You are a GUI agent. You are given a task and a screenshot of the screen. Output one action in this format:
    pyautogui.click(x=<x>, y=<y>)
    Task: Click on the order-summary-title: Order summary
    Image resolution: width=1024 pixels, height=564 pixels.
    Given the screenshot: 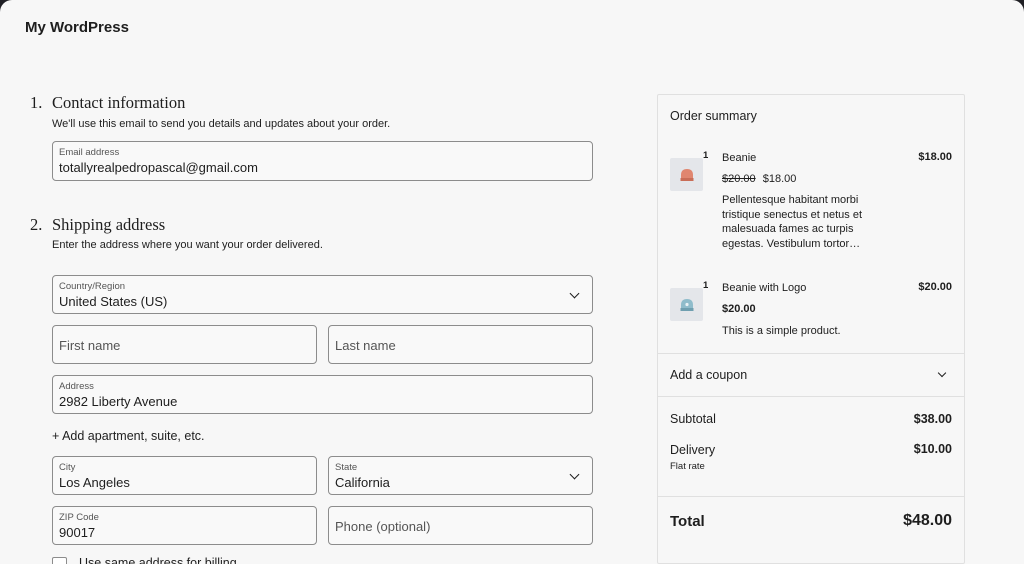 What is the action you would take?
    pyautogui.click(x=713, y=116)
    